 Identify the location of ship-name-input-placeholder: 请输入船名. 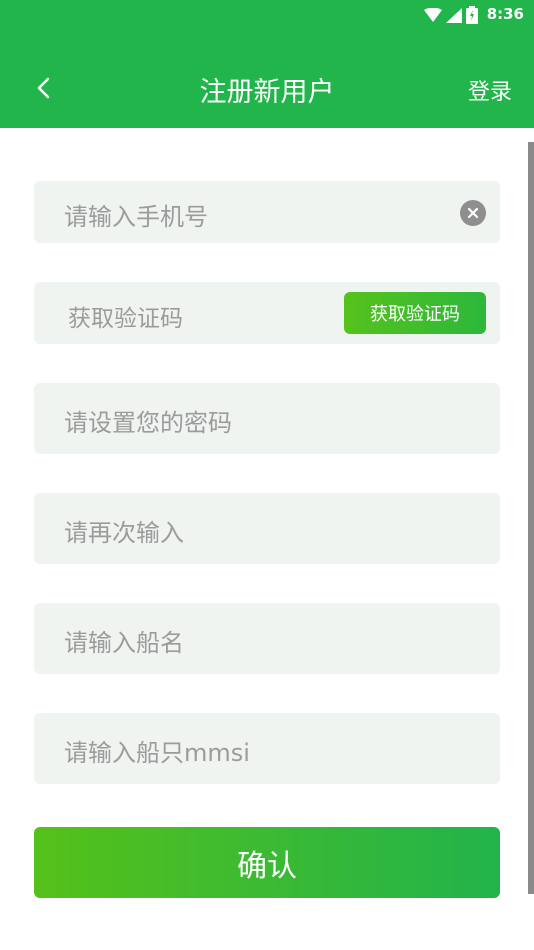
(124, 643).